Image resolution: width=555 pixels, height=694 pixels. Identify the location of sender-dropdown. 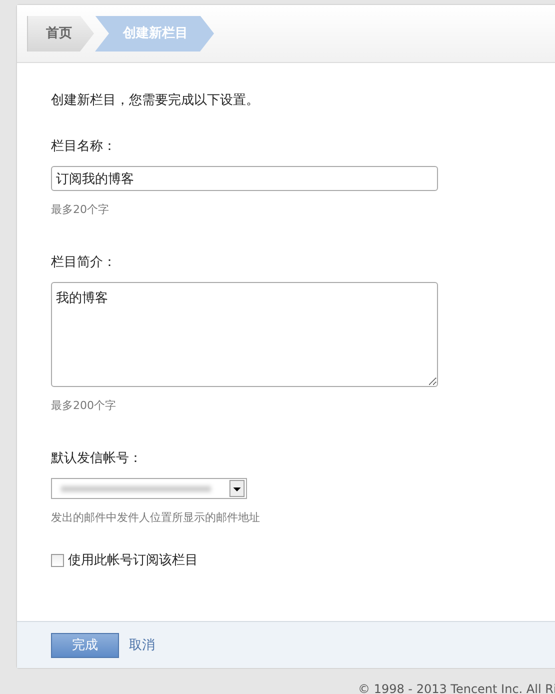
(149, 488).